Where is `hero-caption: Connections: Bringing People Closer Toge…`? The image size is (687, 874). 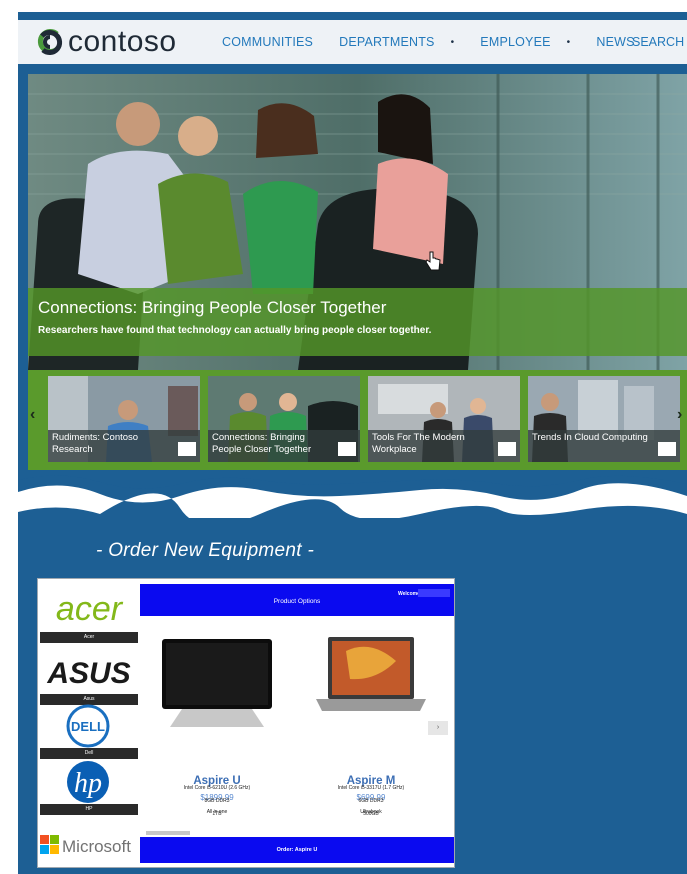
hero-caption: Connections: Bringing People Closer Toge… is located at coordinates (357, 322).